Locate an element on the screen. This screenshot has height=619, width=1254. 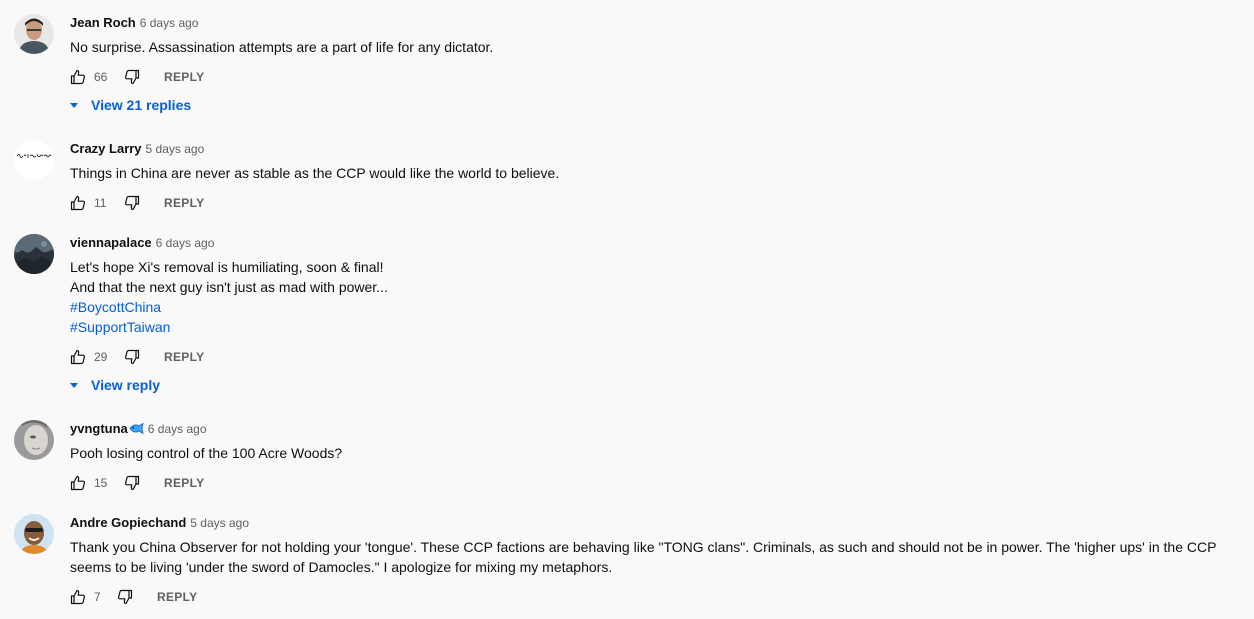
hashtag-link: #BoycottChina is located at coordinates (655, 307).